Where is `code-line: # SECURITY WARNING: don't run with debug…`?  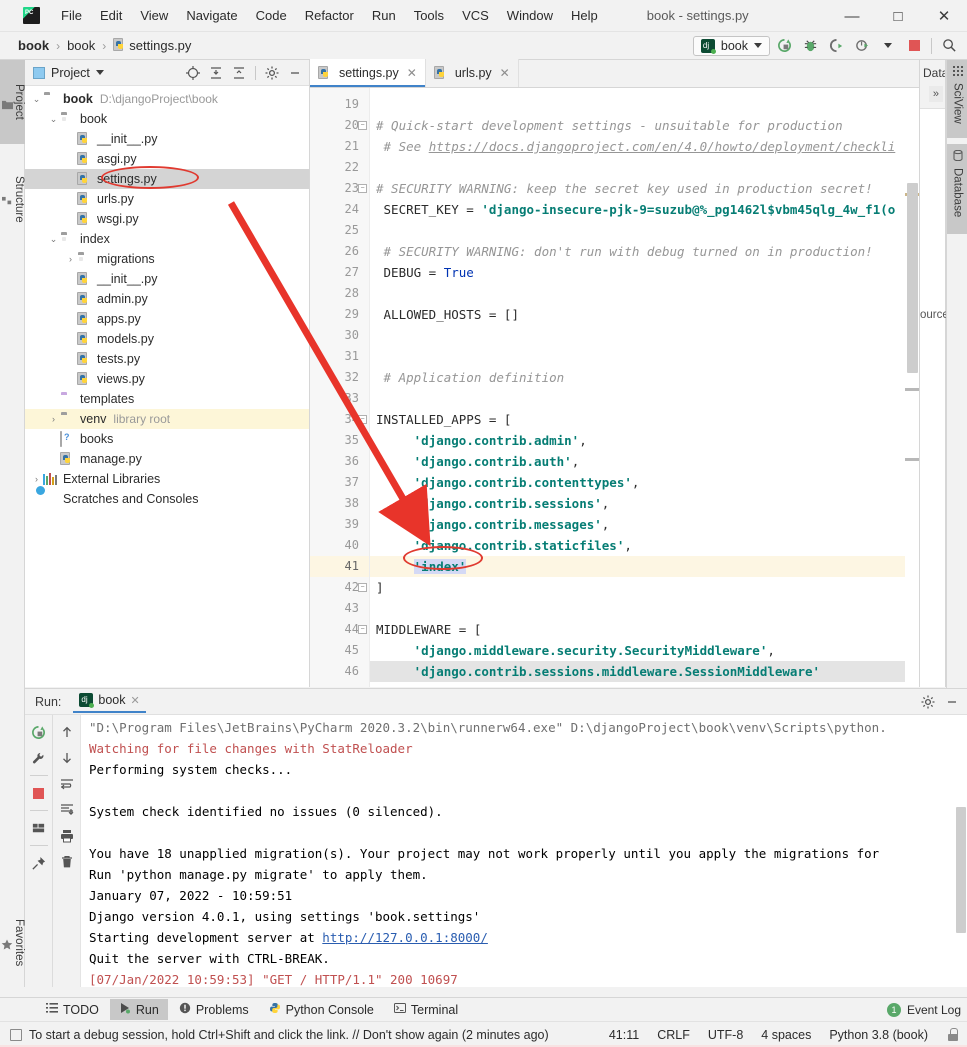
code-line: # SECURITY WARNING: don't run with debug… is located at coordinates (644, 251).